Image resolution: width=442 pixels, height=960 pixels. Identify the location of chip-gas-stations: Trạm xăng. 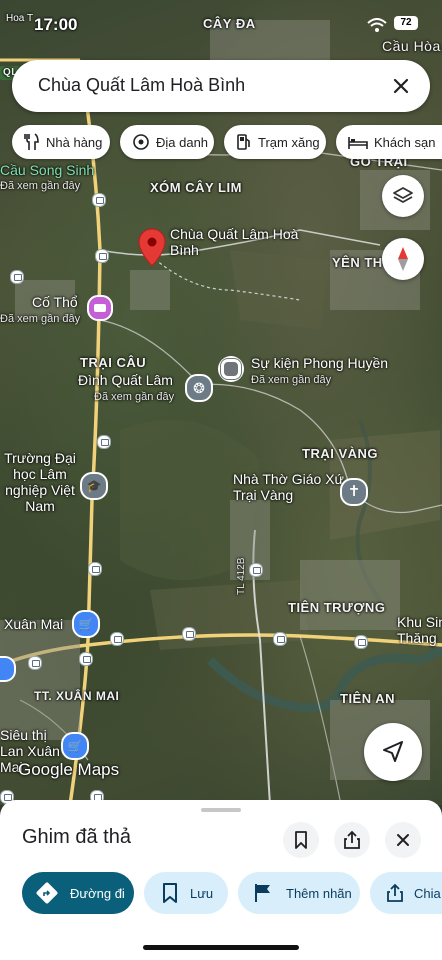
(275, 142).